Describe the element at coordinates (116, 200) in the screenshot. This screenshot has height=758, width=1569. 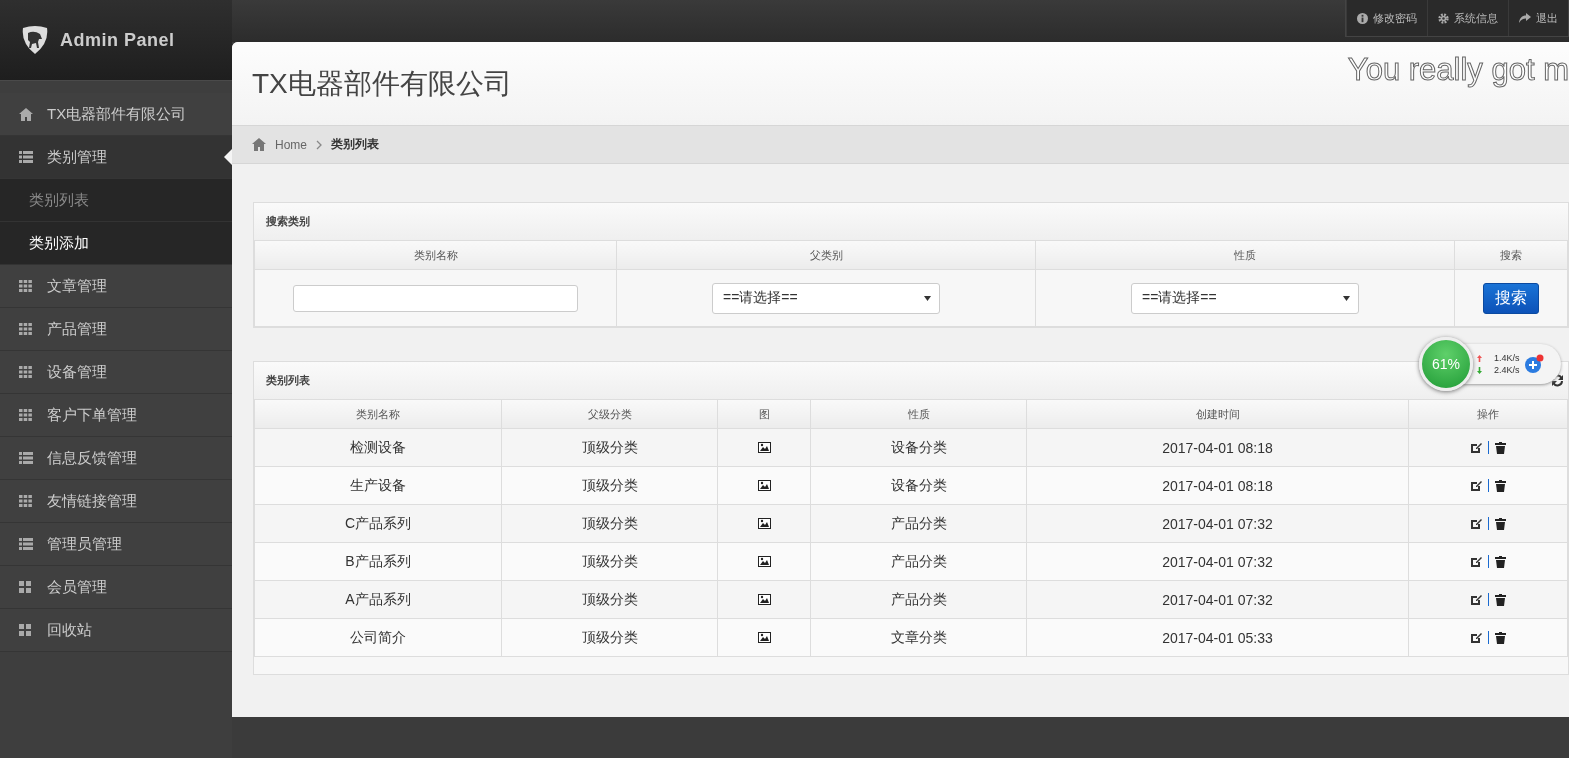
I see `sidebar-subitem: 类别列表` at that location.